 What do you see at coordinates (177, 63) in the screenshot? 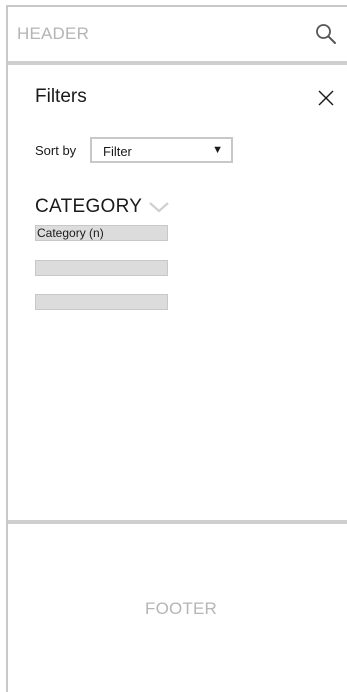
I see `header-divider` at bounding box center [177, 63].